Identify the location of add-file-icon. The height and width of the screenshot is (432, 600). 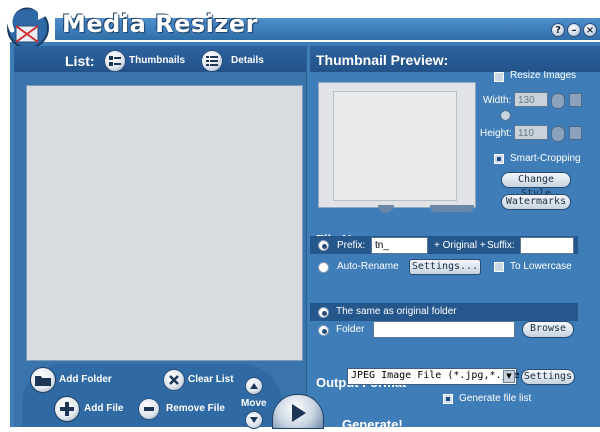
(67, 409).